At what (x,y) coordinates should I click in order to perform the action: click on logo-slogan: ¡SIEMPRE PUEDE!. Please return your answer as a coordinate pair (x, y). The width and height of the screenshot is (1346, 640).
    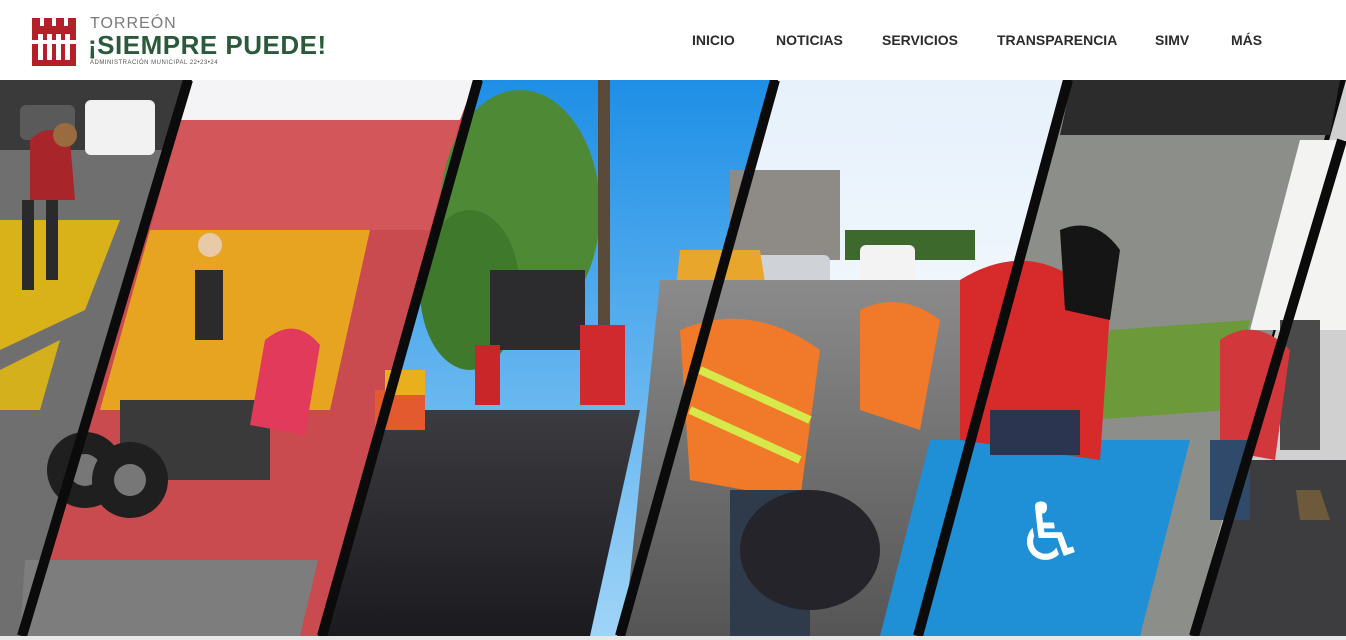
    Looking at the image, I should click on (207, 45).